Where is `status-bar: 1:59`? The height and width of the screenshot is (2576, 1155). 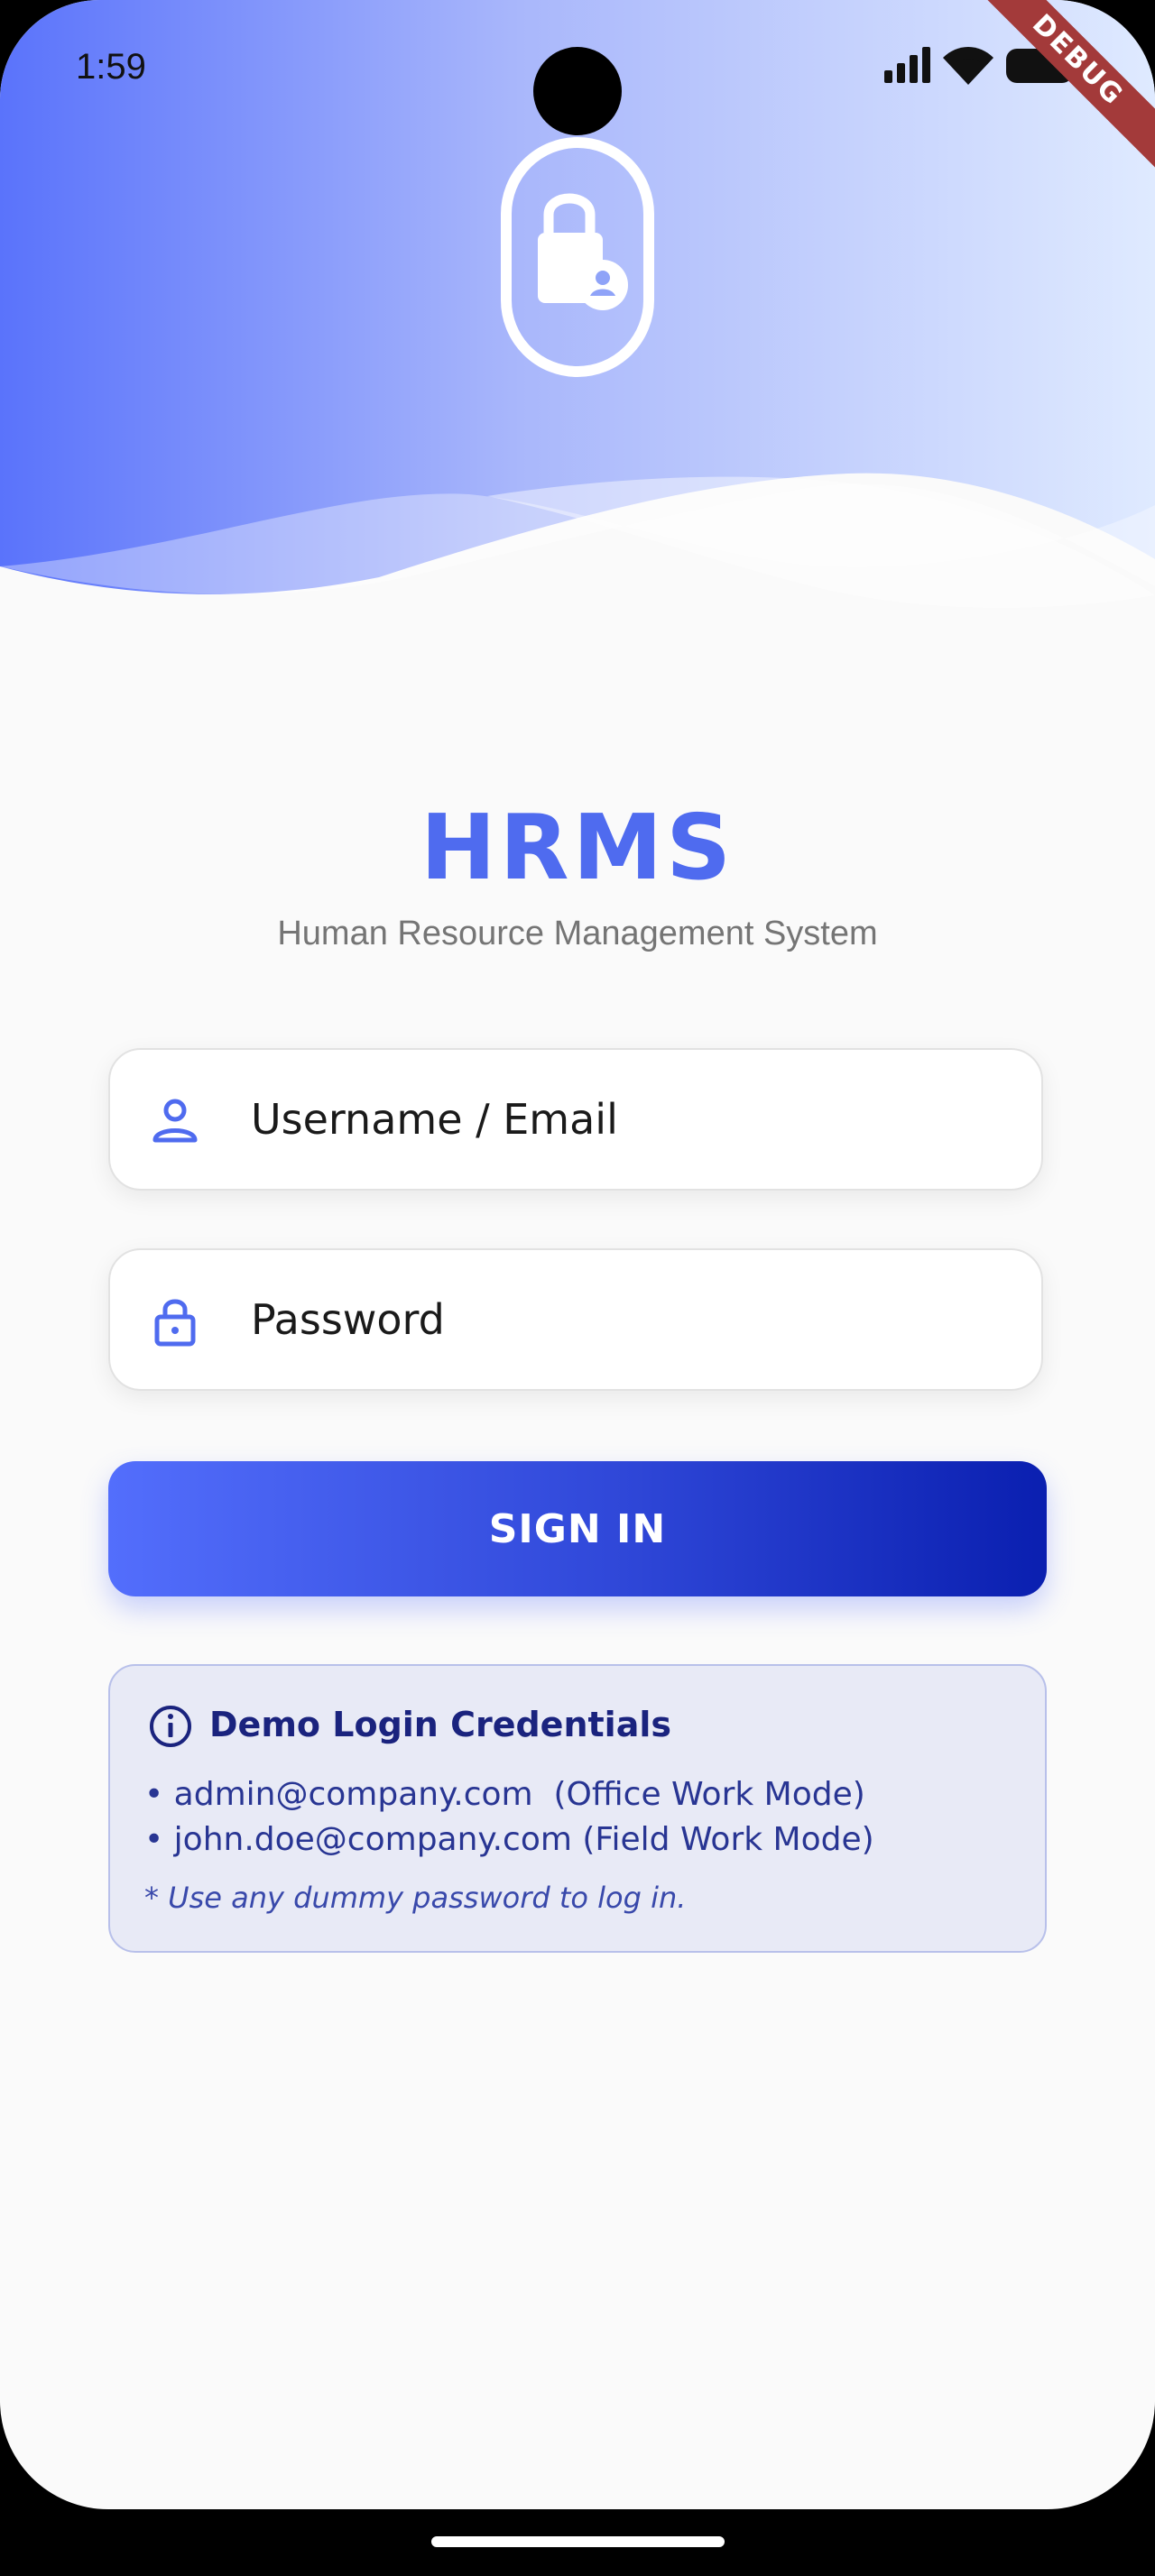 status-bar: 1:59 is located at coordinates (577, 68).